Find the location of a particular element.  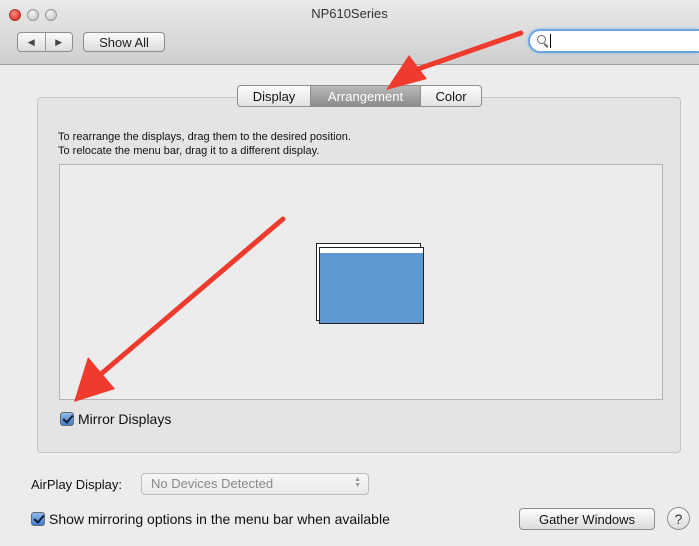

forward-button: ▶ is located at coordinates (59, 42).